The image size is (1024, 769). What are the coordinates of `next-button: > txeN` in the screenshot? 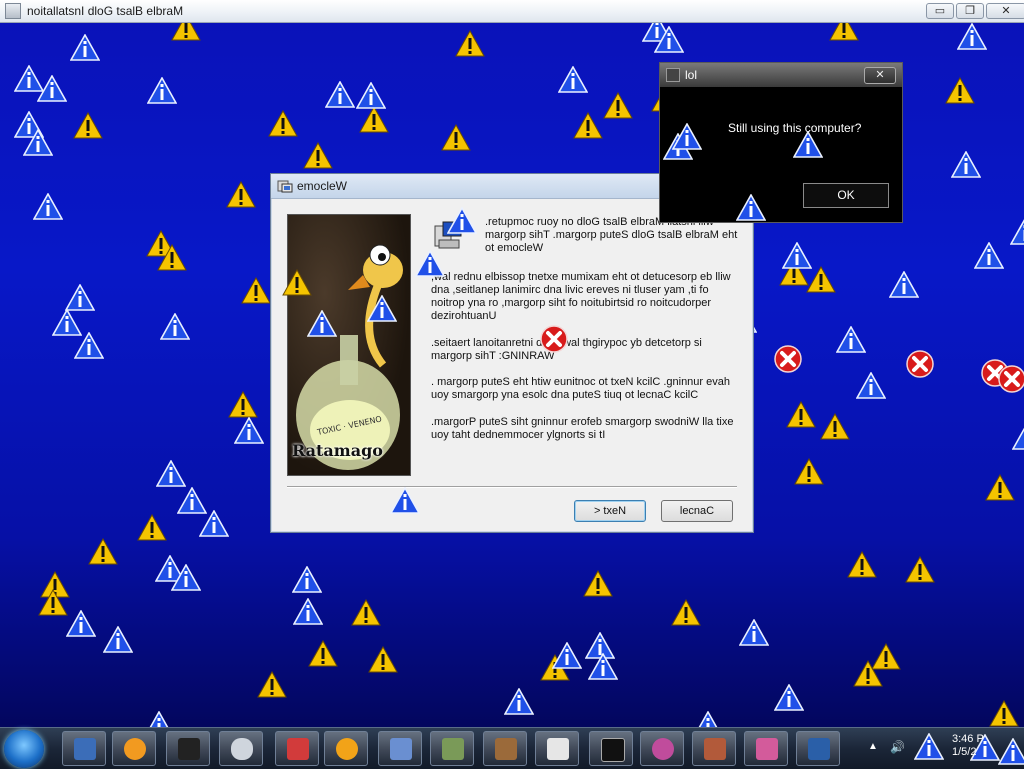 It's located at (610, 511).